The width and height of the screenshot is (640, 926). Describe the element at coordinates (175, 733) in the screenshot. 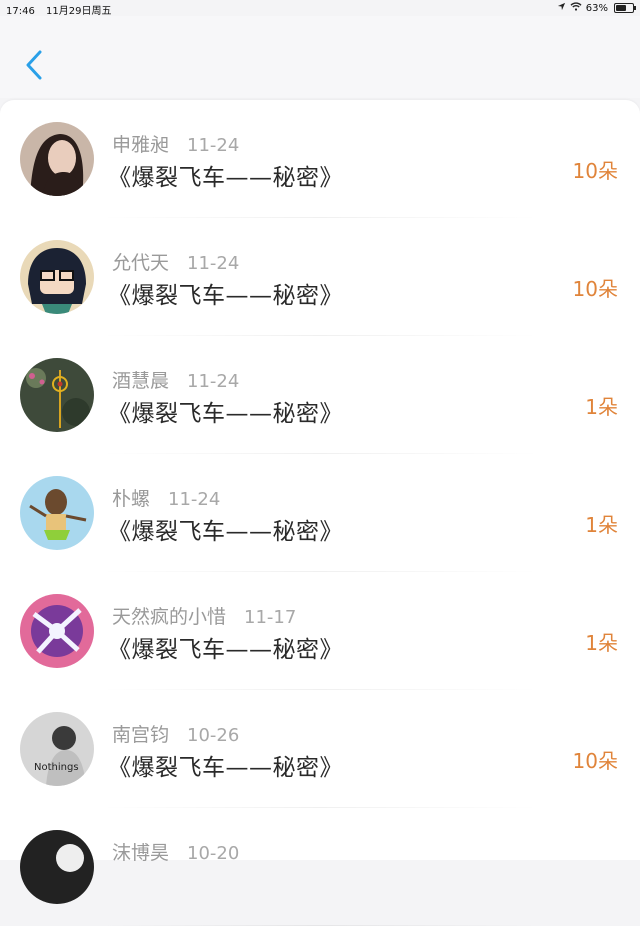

I see `user-name: 南宫钧 10-26` at that location.